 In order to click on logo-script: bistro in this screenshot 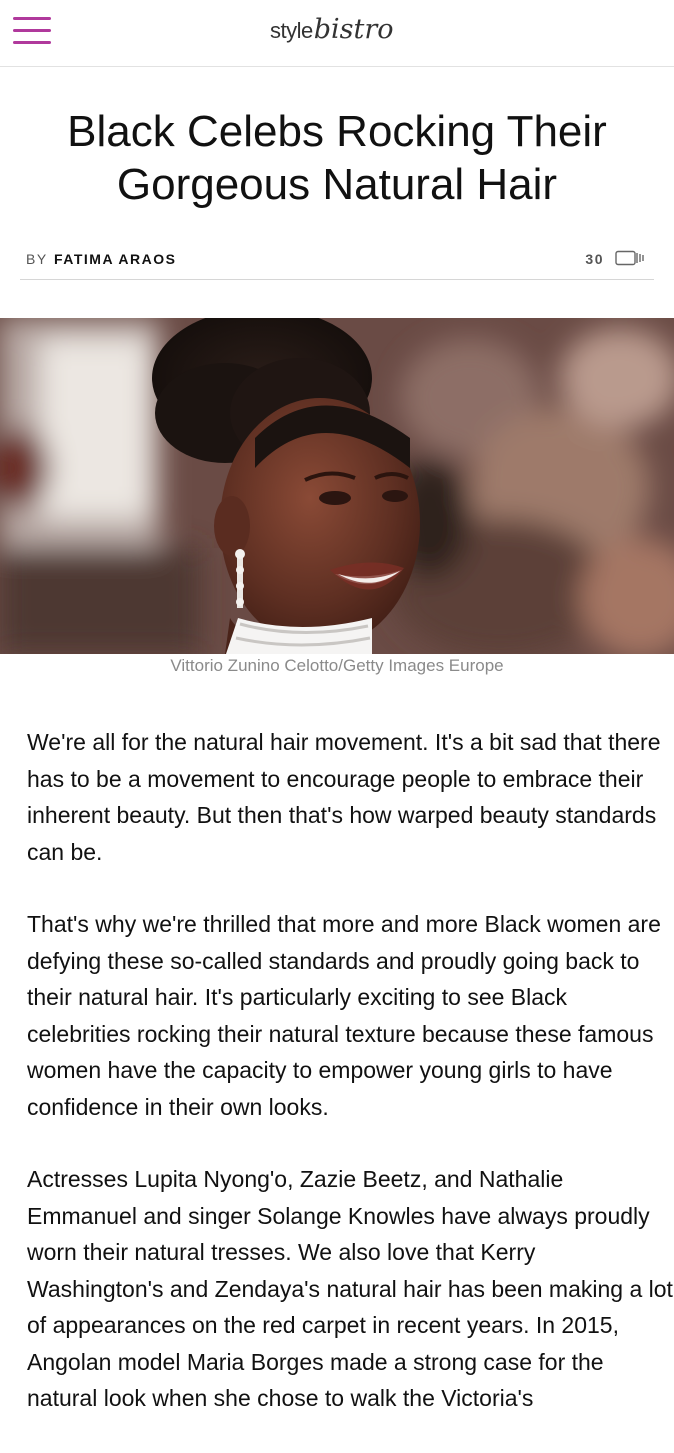, I will do `click(353, 29)`.